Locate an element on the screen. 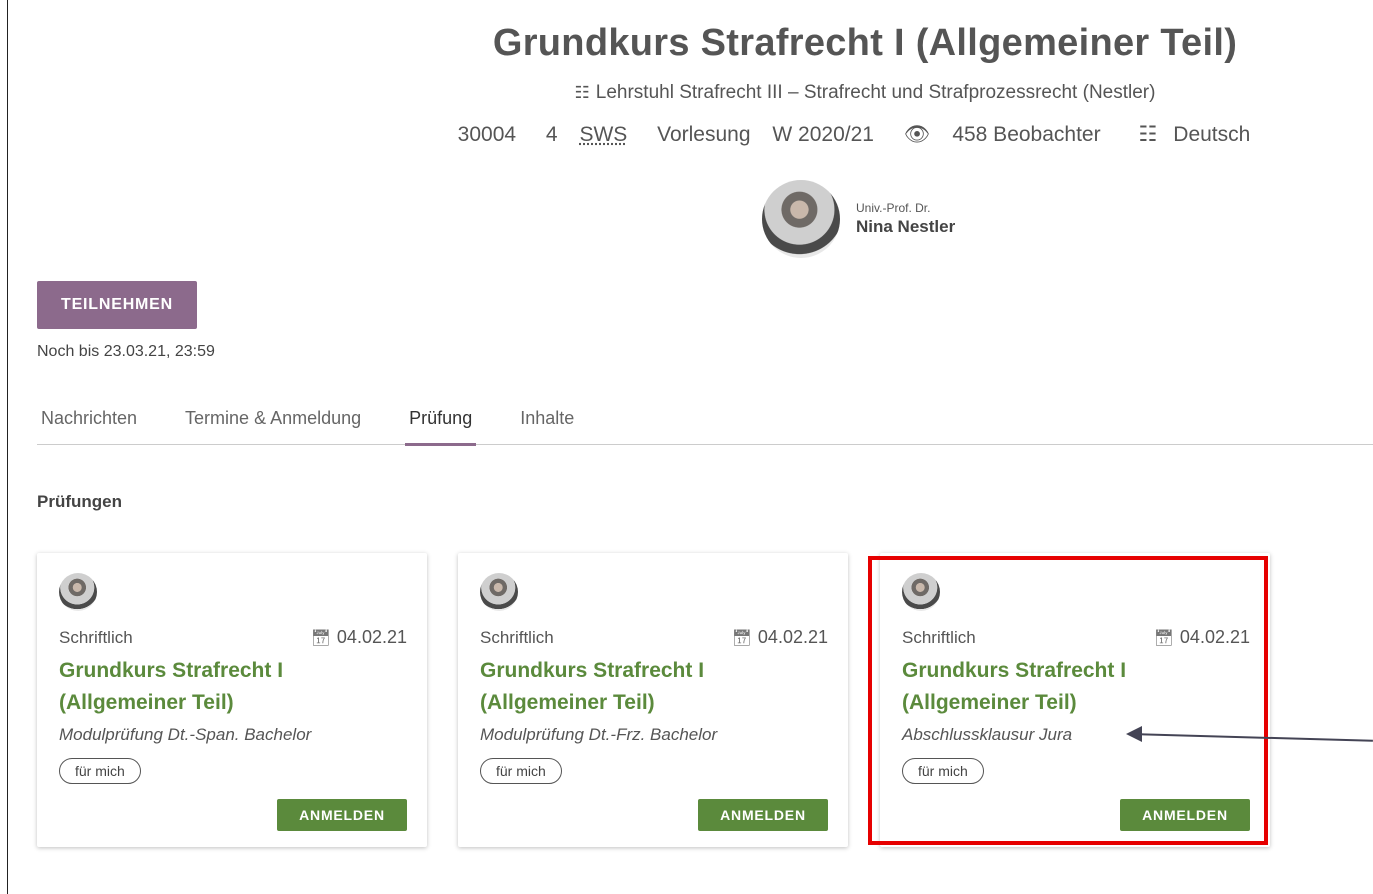  lecturer-avatar is located at coordinates (801, 219).